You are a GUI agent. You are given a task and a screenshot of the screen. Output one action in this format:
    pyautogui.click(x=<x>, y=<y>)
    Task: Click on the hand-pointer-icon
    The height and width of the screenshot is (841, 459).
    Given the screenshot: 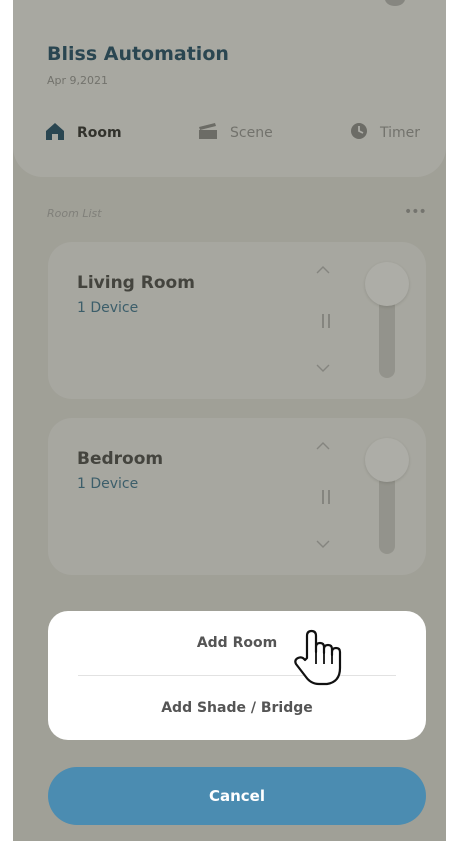 What is the action you would take?
    pyautogui.click(x=319, y=660)
    